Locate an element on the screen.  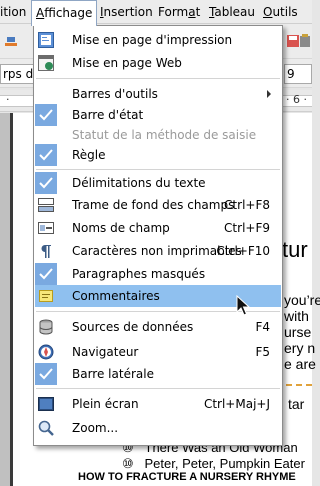
menu-item-nonprinting-characters: Caractères non imprimables Ctrl+F10 is located at coordinates (158, 251).